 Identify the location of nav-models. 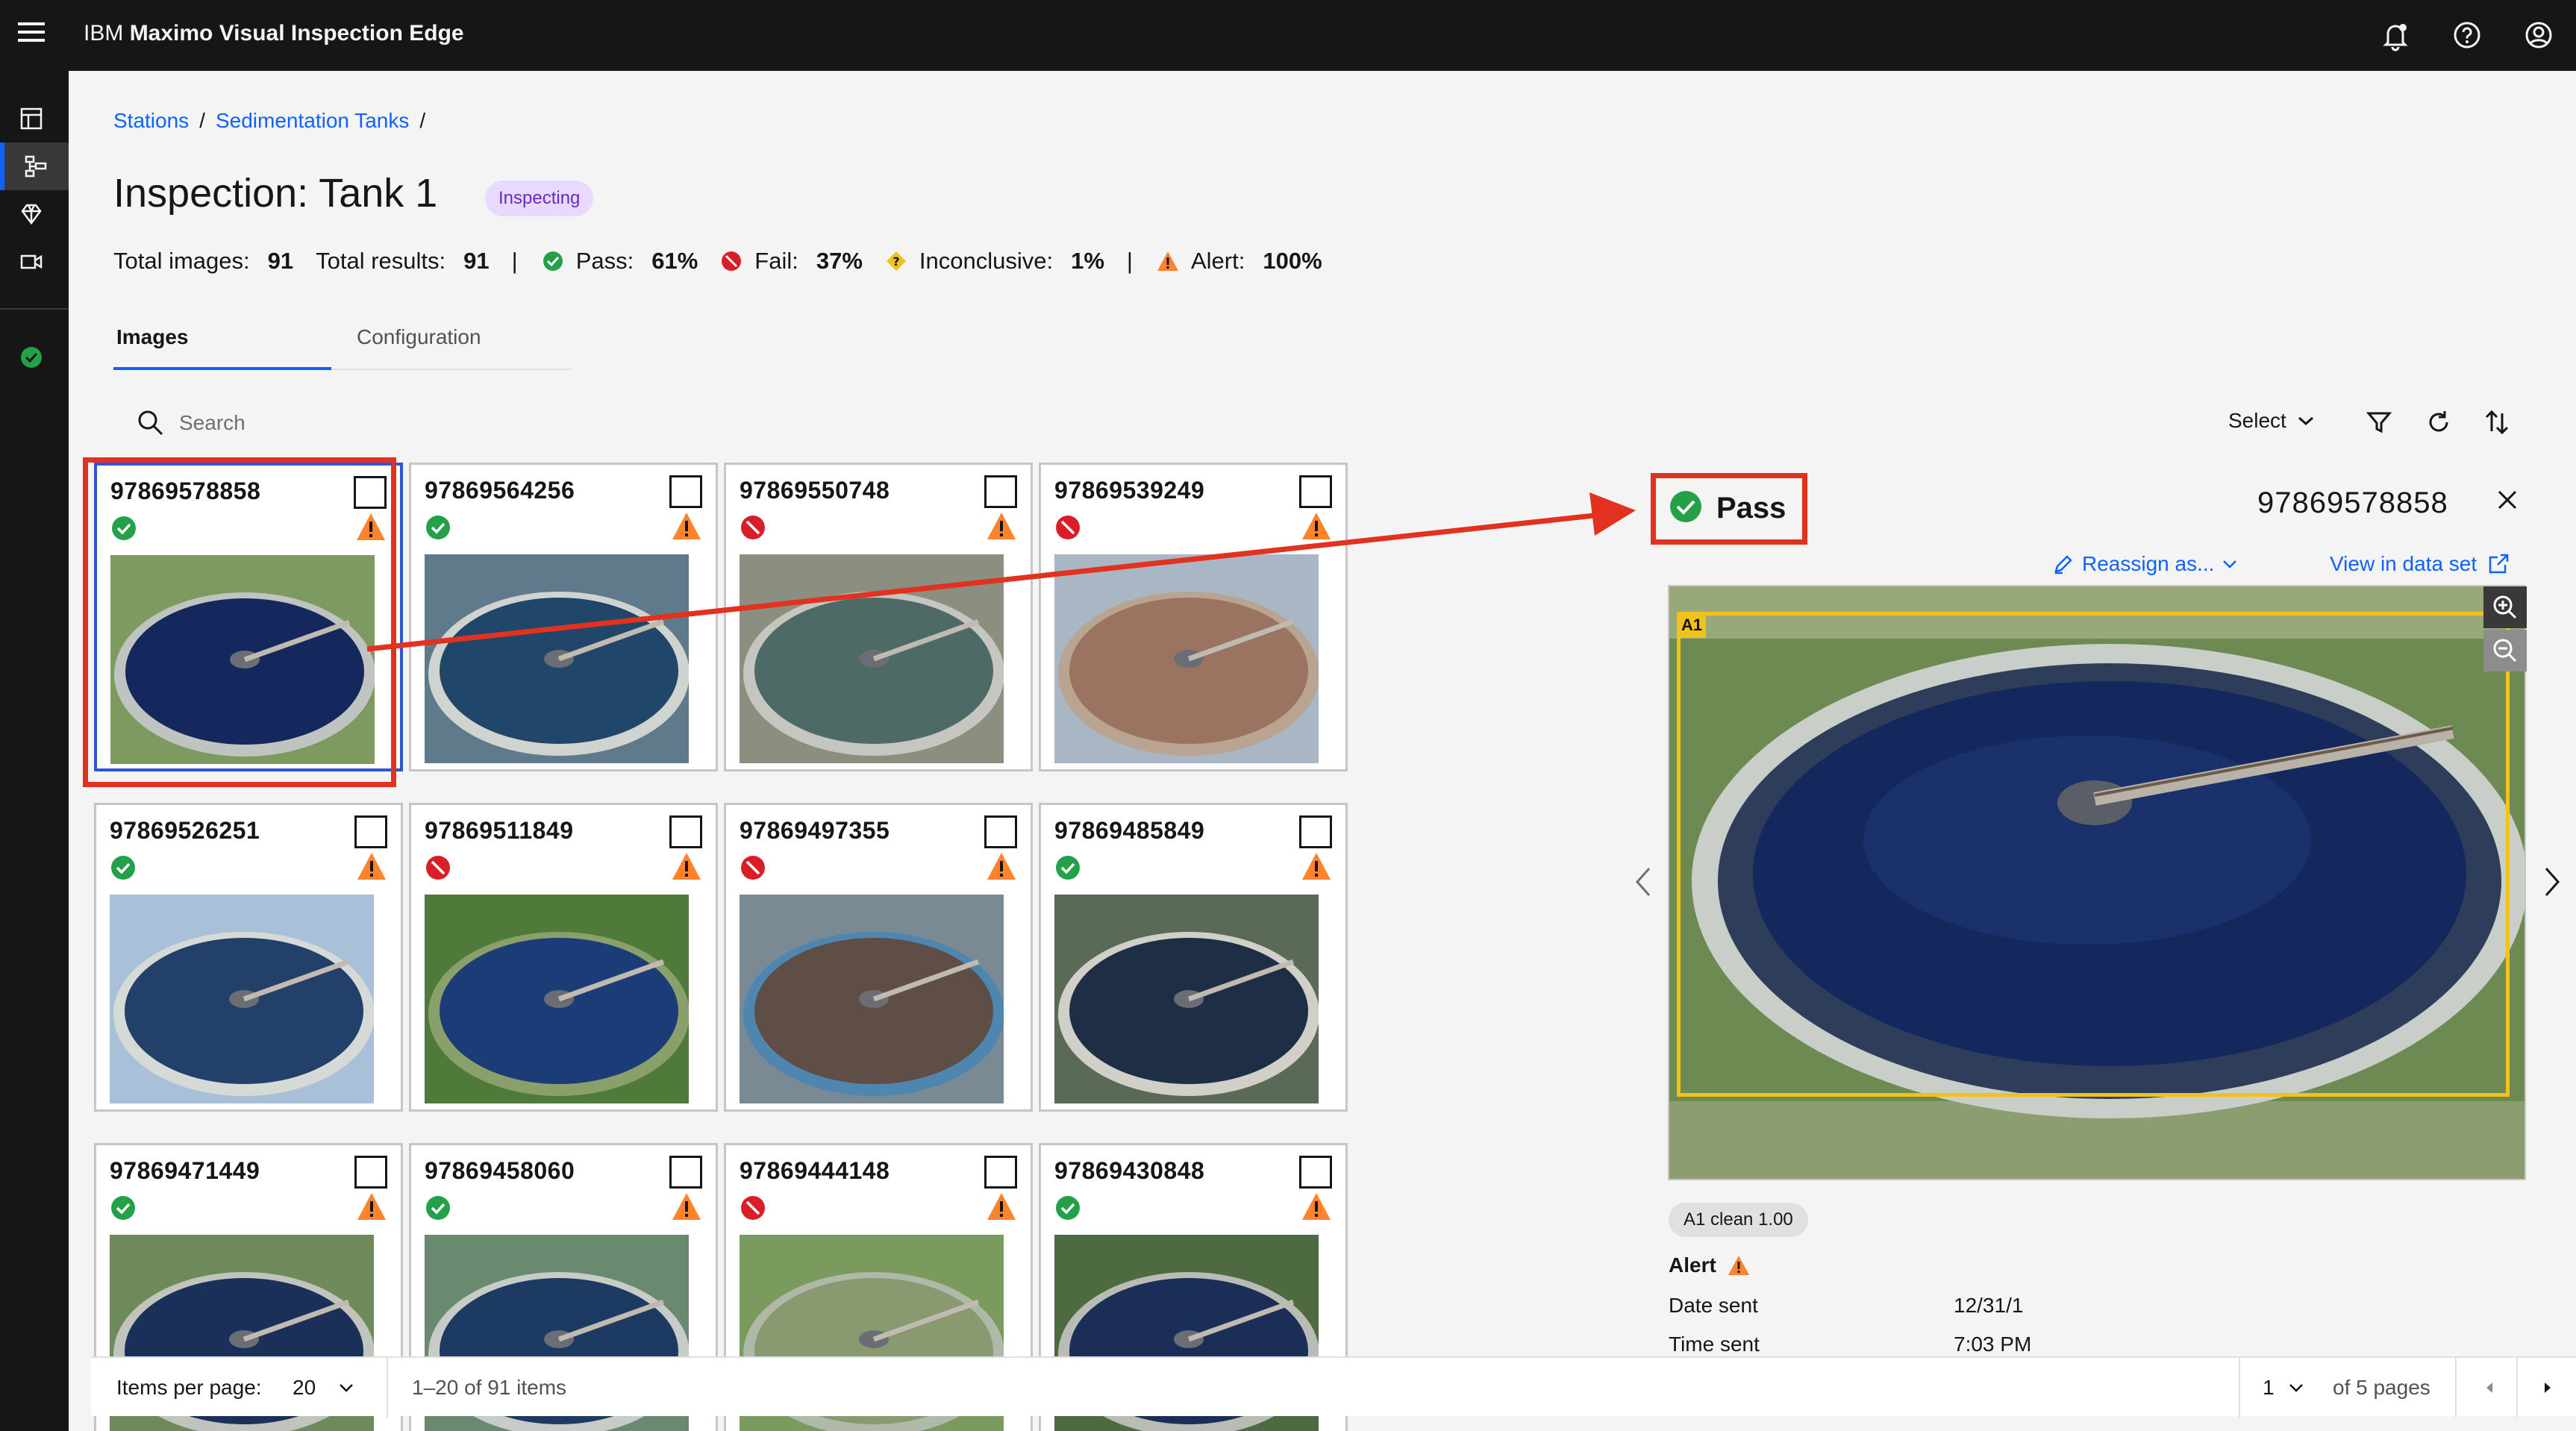
(34, 214).